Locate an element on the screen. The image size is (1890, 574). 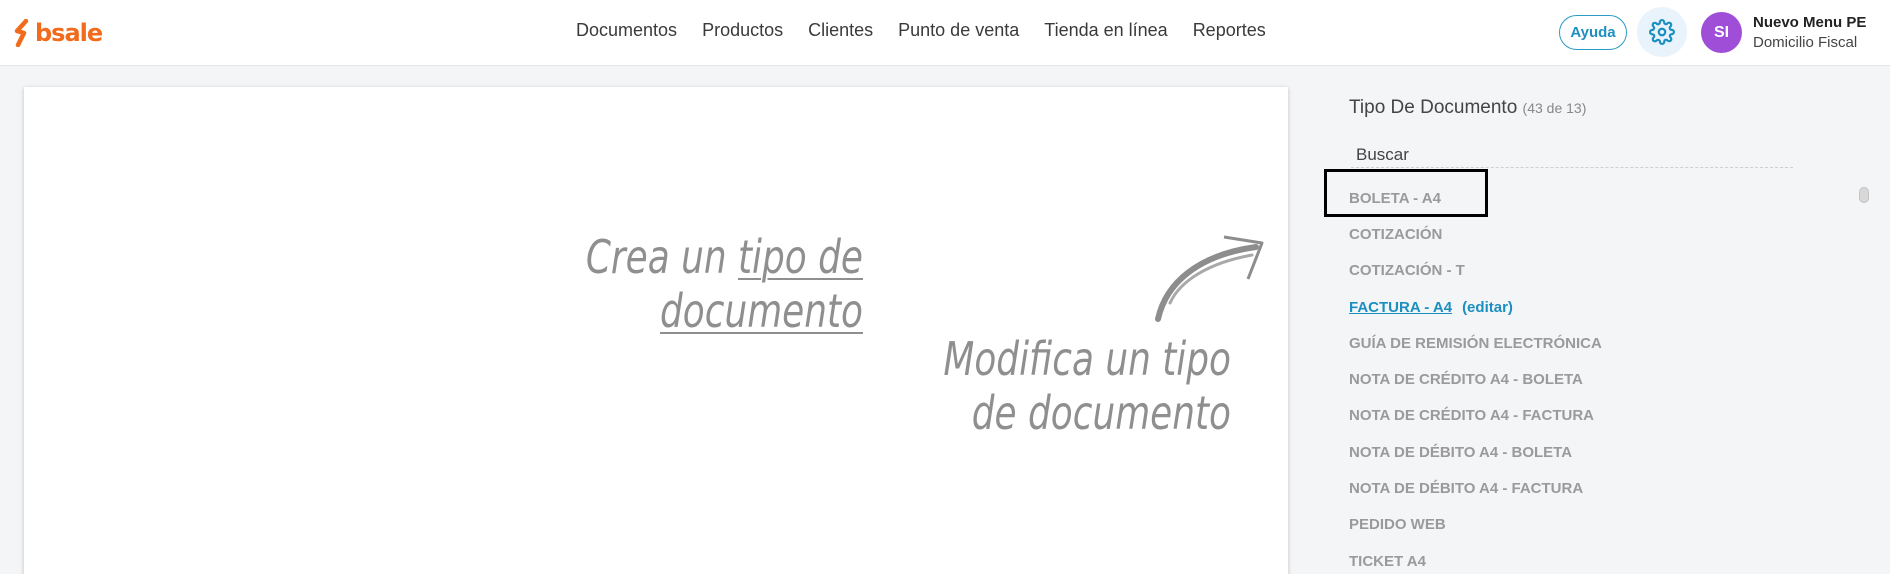
logo-text: bsale is located at coordinates (69, 33).